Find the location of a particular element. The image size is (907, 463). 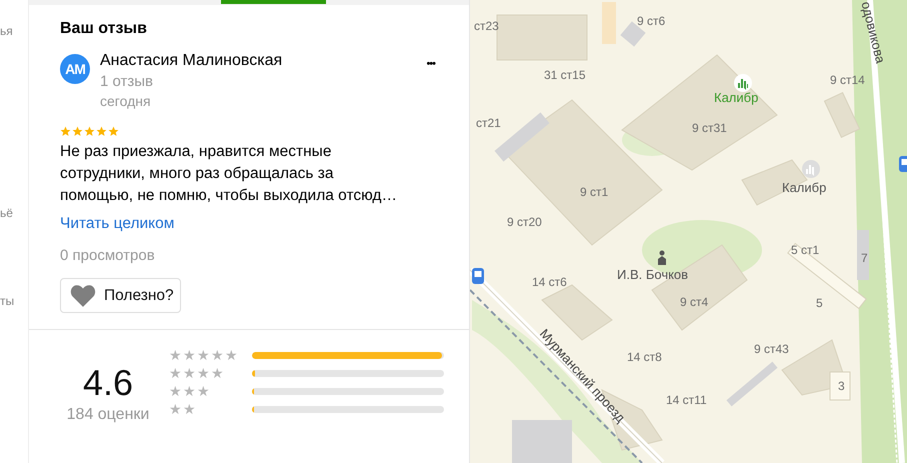

view-count: 0 просмотров is located at coordinates (107, 255).